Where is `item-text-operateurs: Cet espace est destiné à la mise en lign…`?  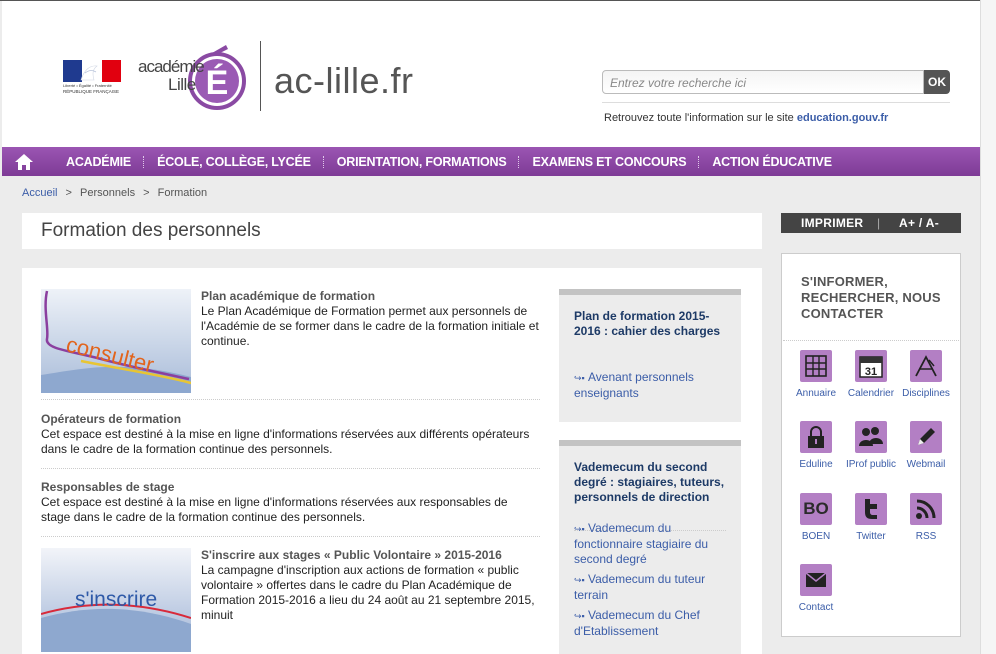 item-text-operateurs: Cet espace est destiné à la mise en lign… is located at coordinates (285, 441).